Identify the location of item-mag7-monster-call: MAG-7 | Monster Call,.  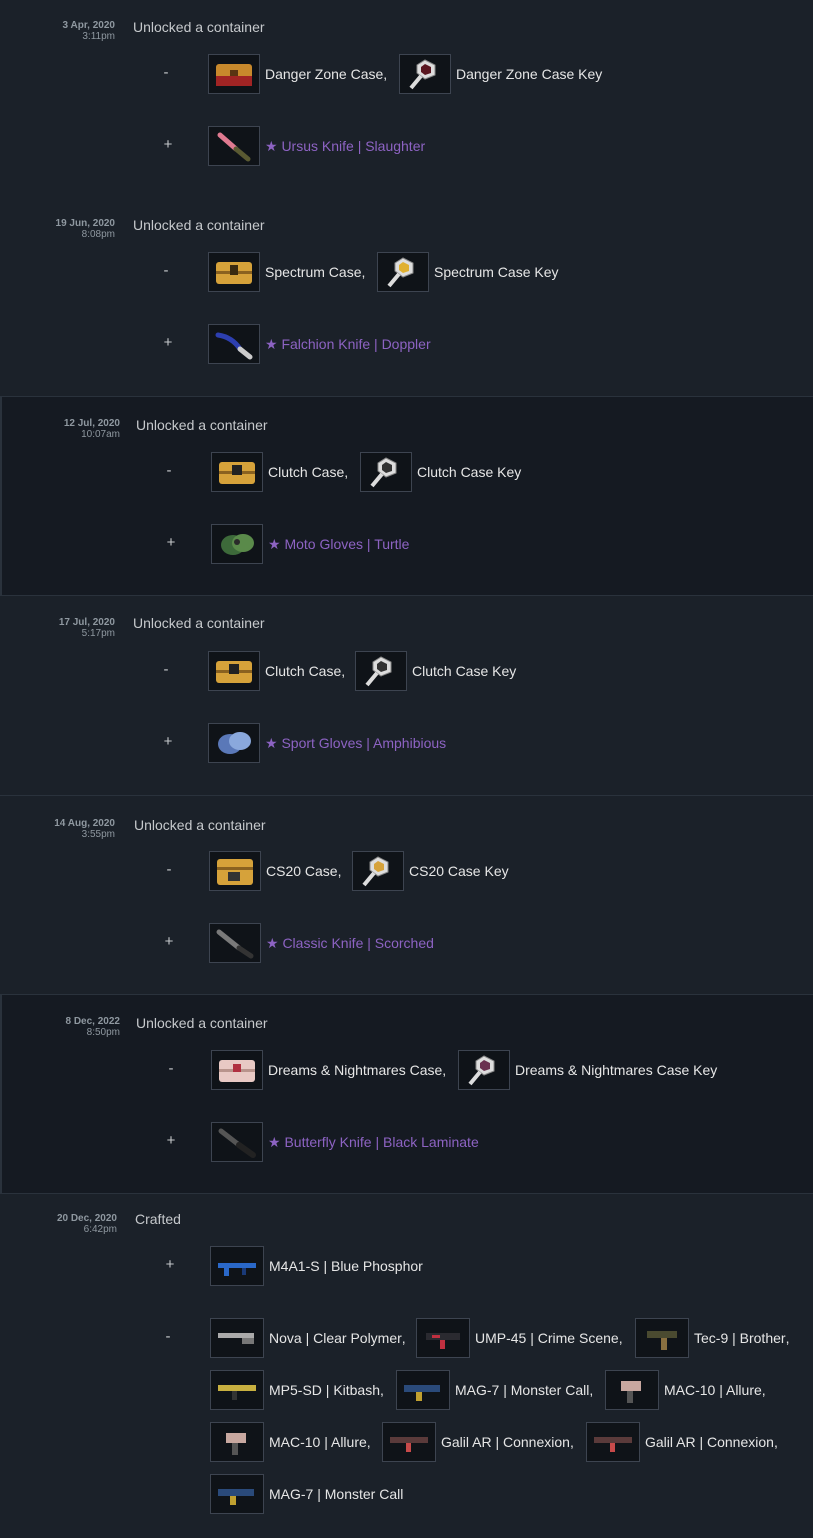
(494, 1390).